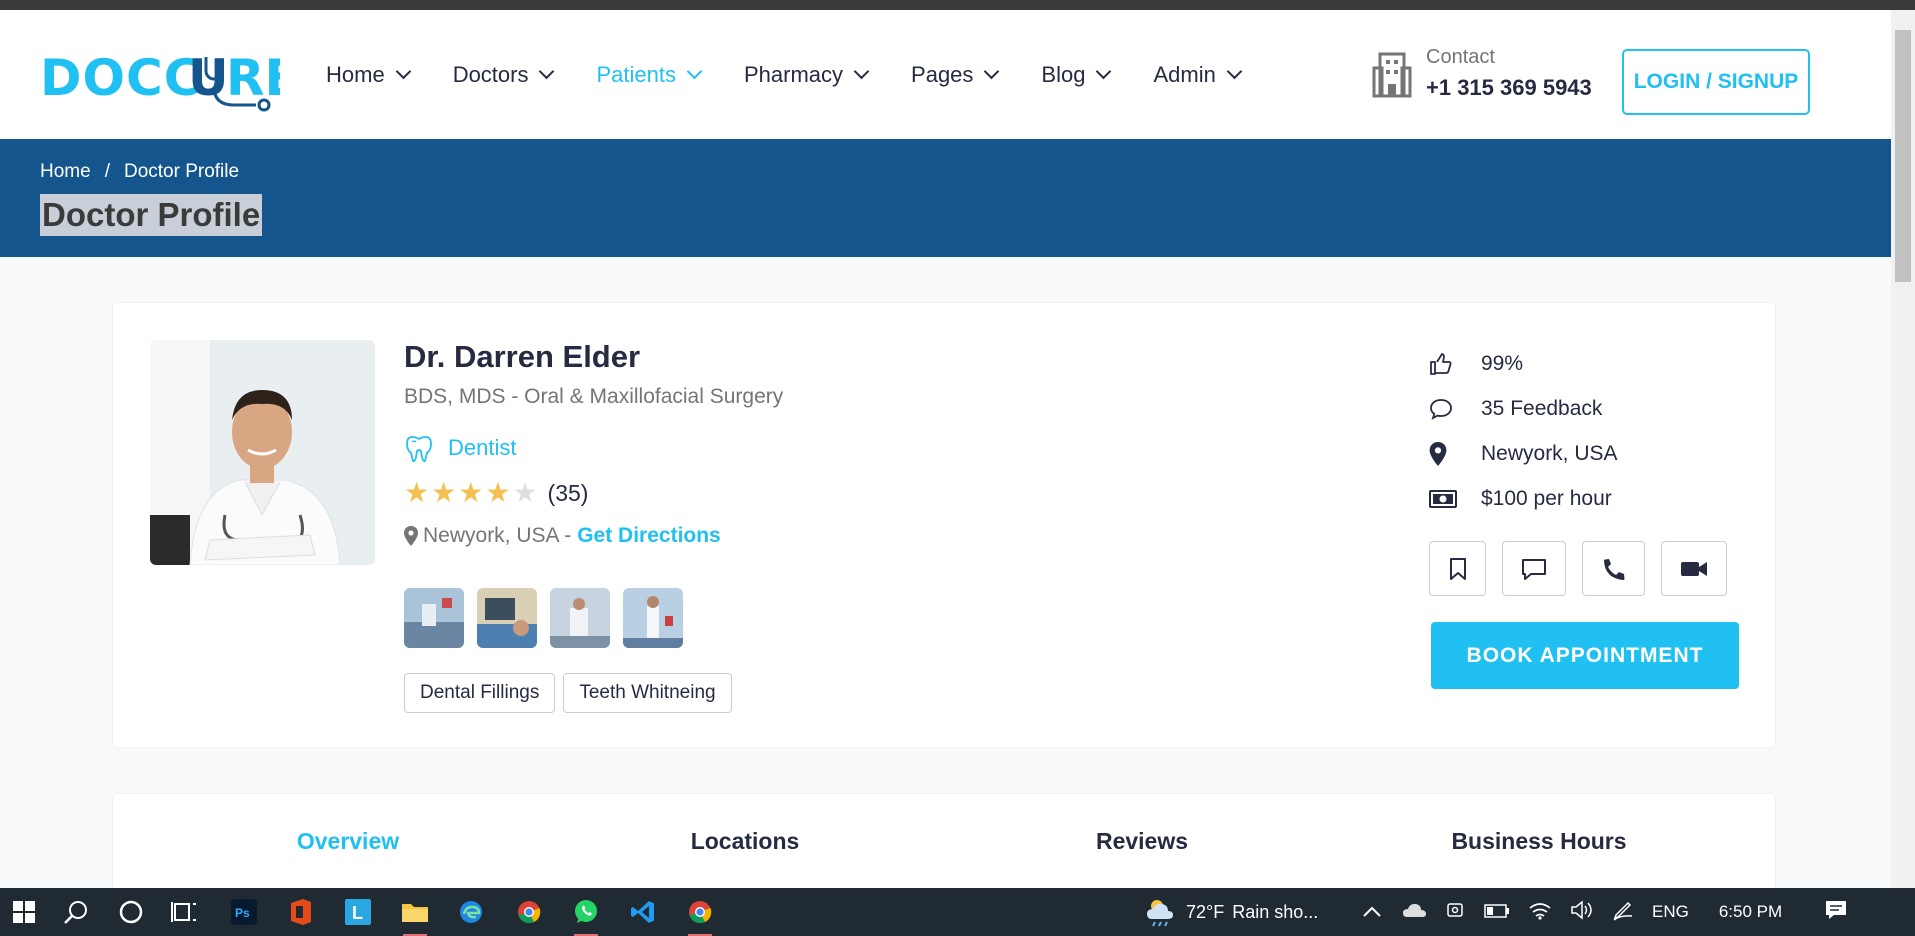  Describe the element at coordinates (480, 693) in the screenshot. I see `service-tag: Dental Fillings` at that location.